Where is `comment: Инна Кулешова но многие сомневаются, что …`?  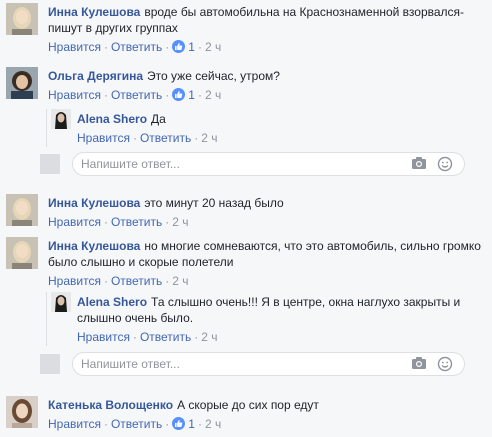
comment: Инна Кулешова но многие сомневаются, что … is located at coordinates (249, 263).